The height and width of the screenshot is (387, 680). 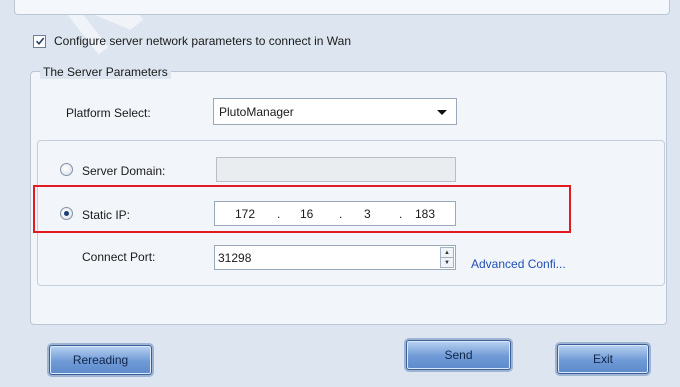 I want to click on ip-octet-3: 3, so click(x=367, y=214).